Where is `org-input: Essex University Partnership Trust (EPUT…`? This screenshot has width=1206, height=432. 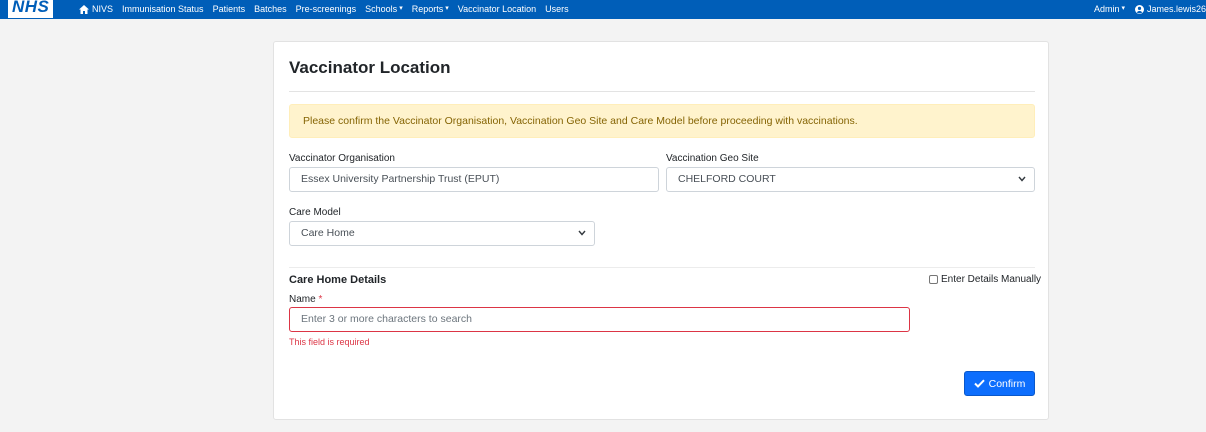 org-input: Essex University Partnership Trust (EPUT… is located at coordinates (474, 179).